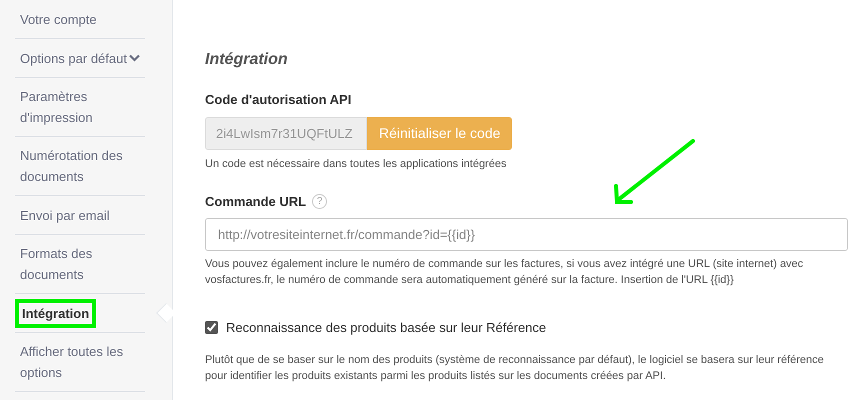 The width and height of the screenshot is (868, 400). I want to click on sidebar-item: Options par défaut, so click(80, 58).